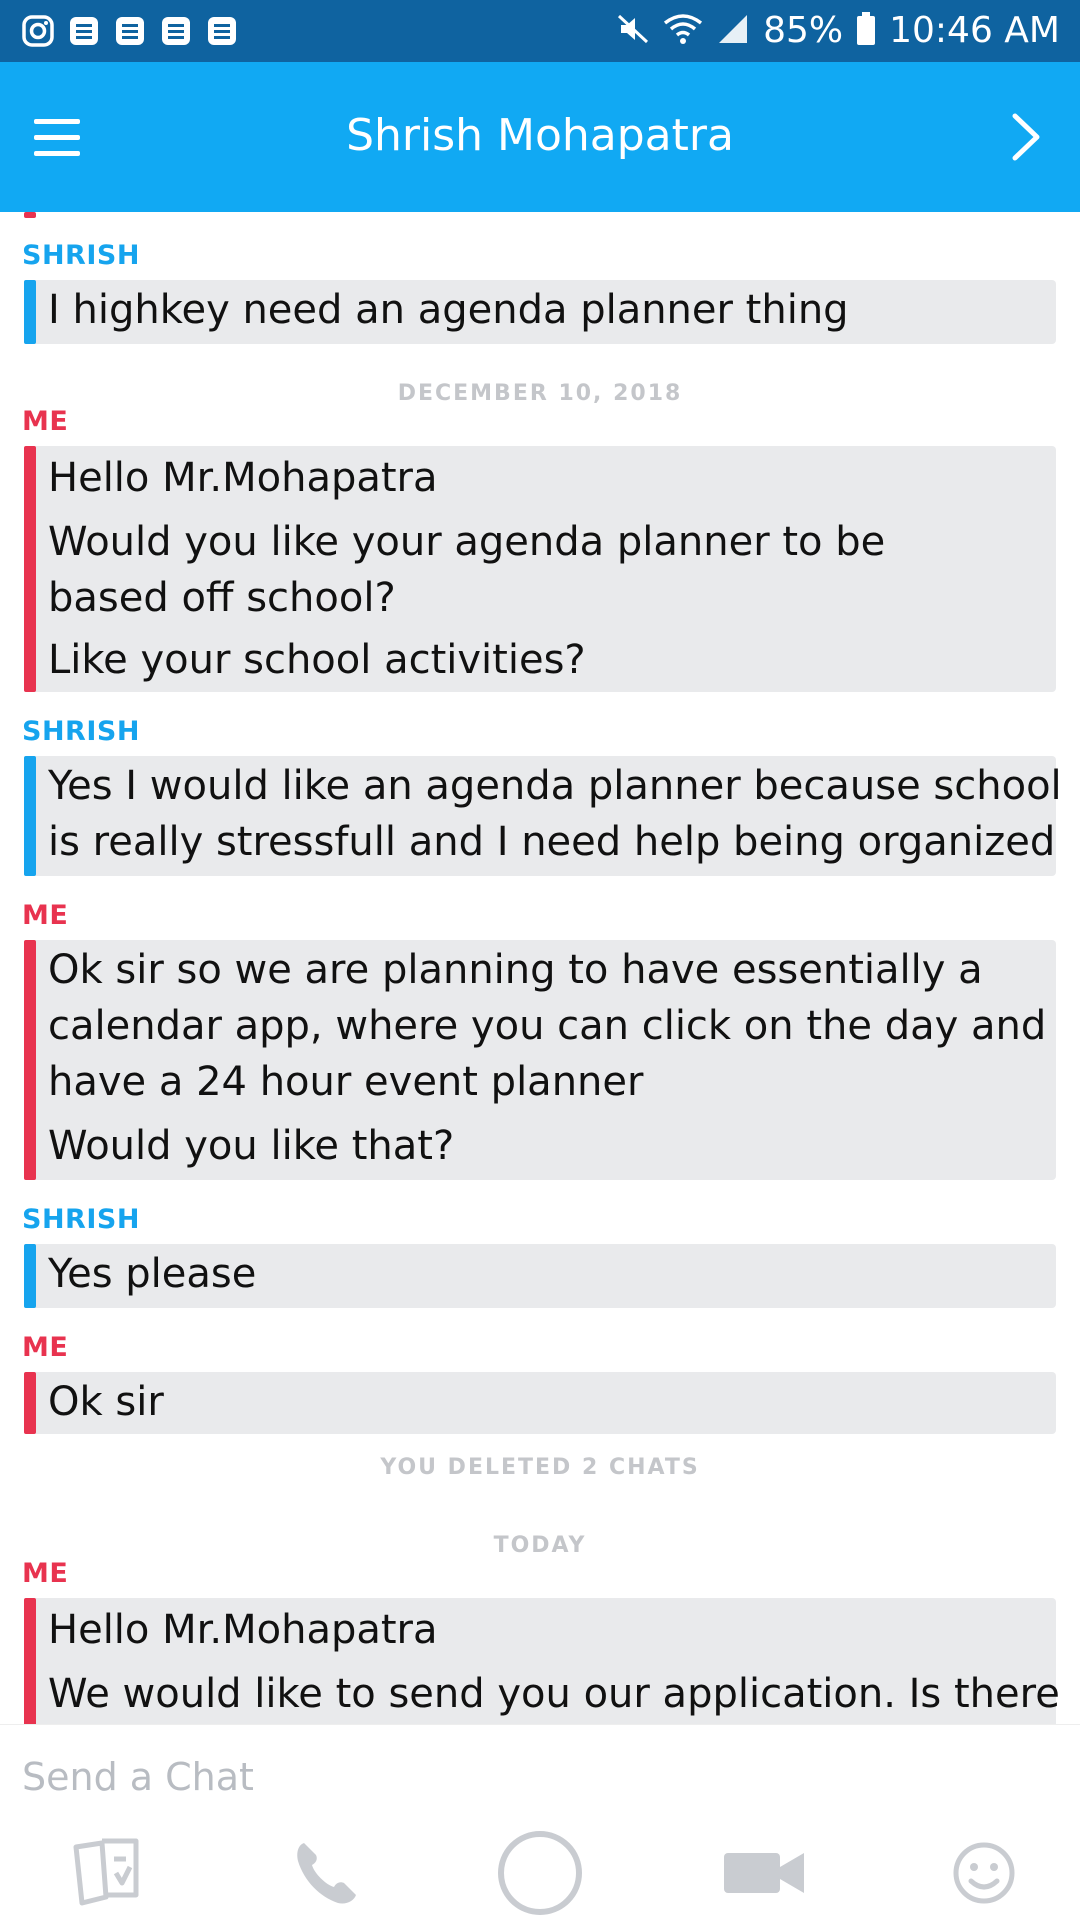 Image resolution: width=1080 pixels, height=1920 pixels. I want to click on video-call-button, so click(768, 1872).